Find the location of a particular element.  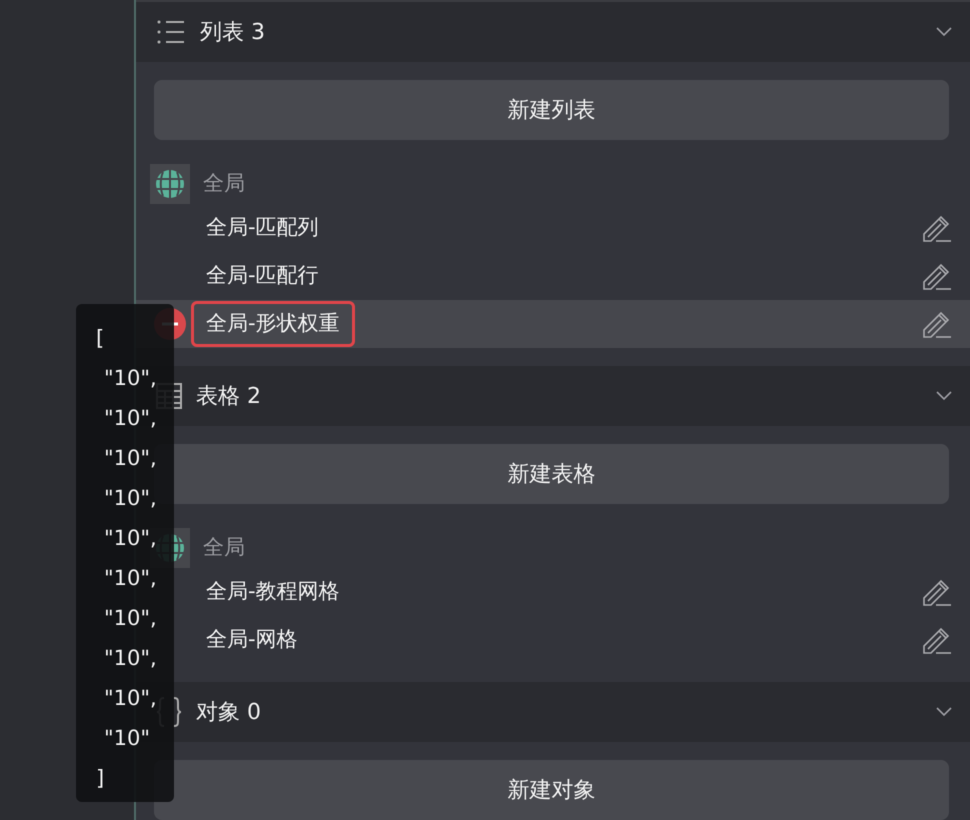

section-title: 表格 2 is located at coordinates (229, 396).